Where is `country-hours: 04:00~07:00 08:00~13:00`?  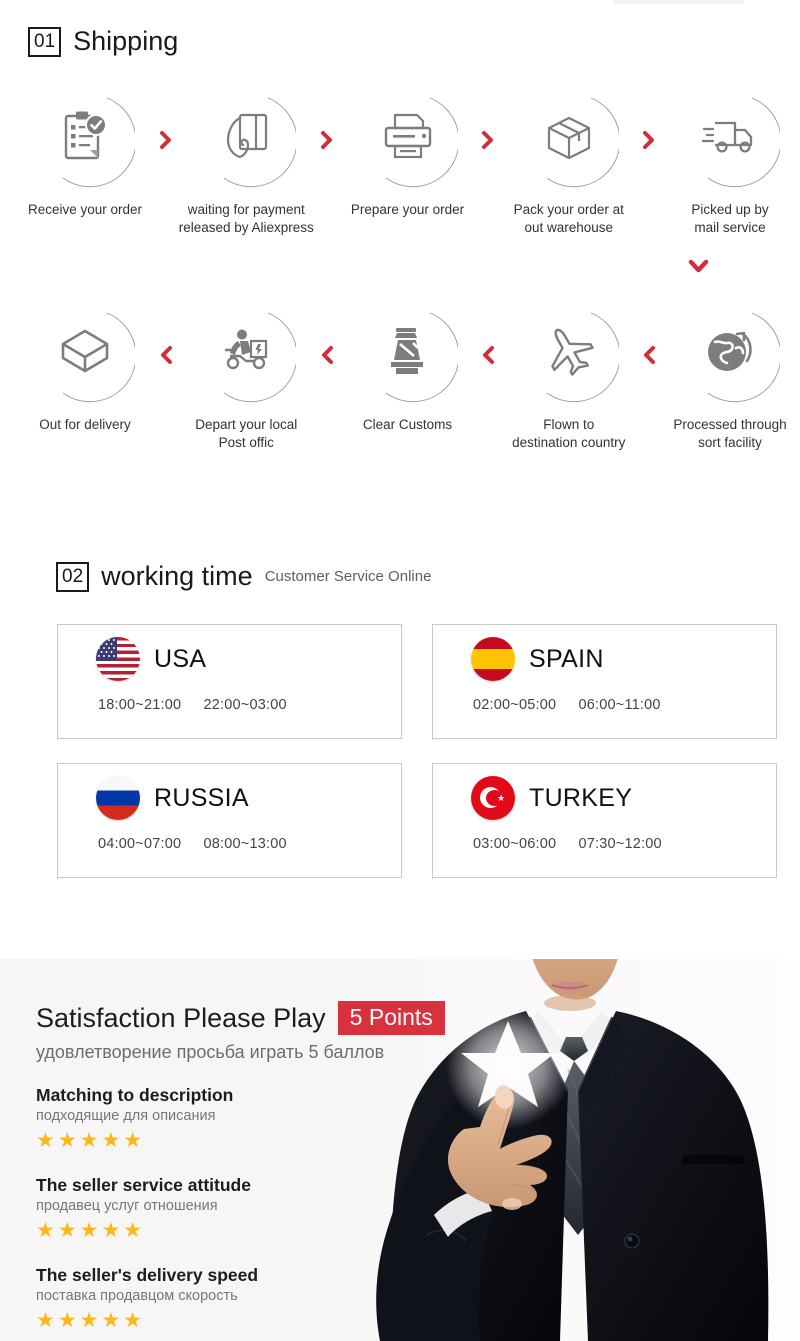 country-hours: 04:00~07:00 08:00~13:00 is located at coordinates (229, 844).